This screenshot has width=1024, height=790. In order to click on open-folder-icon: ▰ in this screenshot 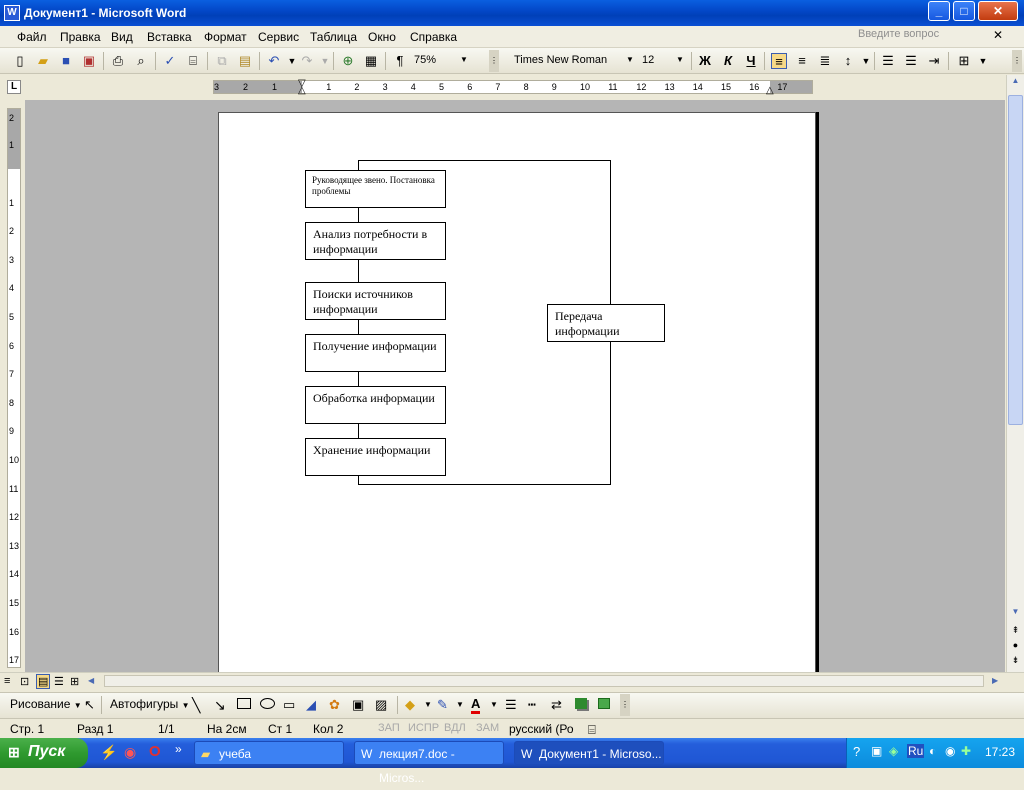, I will do `click(43, 61)`.